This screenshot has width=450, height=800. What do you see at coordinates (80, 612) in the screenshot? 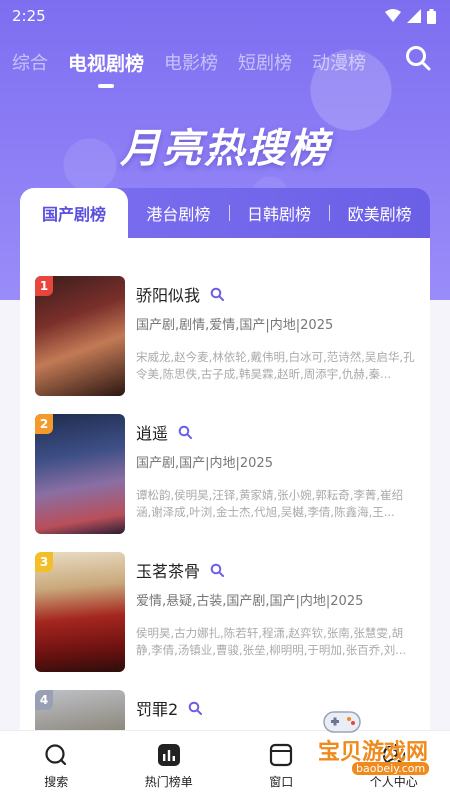
I see `poster-image: 3` at bounding box center [80, 612].